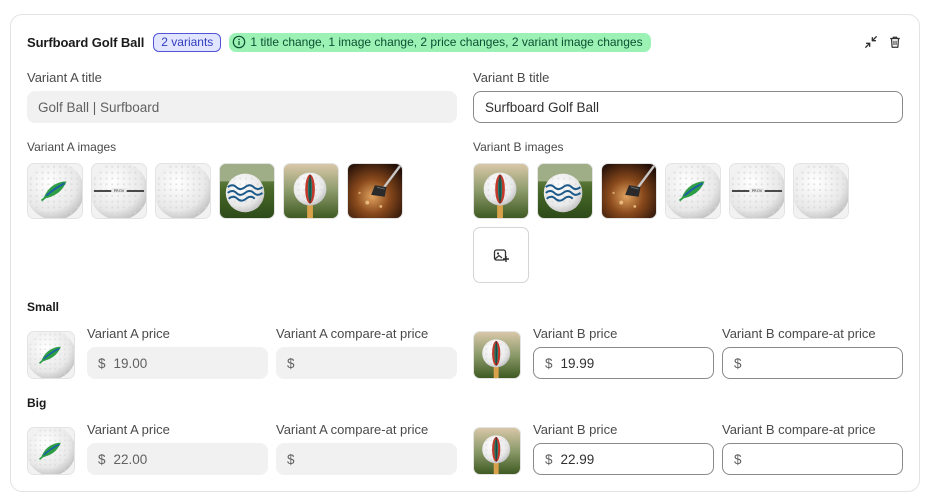  Describe the element at coordinates (883, 42) in the screenshot. I see `header-actions` at that location.